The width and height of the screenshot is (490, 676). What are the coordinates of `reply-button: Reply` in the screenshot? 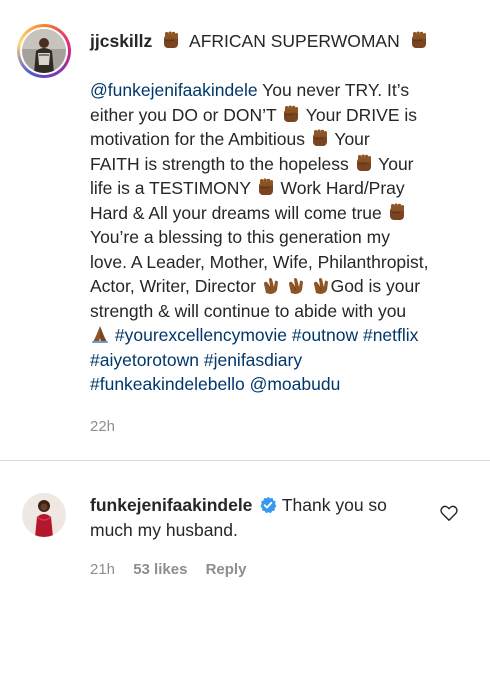 It's located at (226, 569).